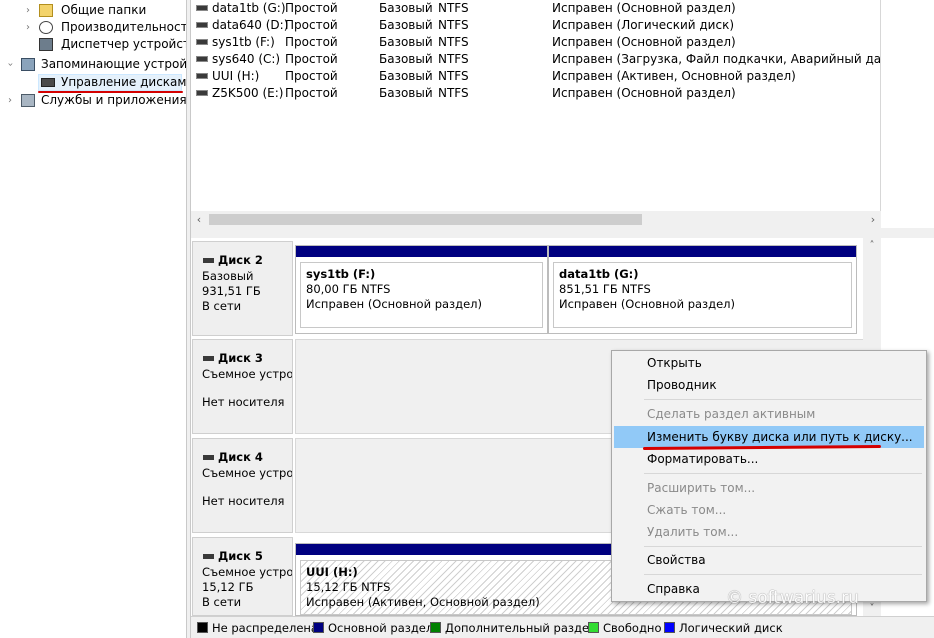 This screenshot has height=638, width=934. Describe the element at coordinates (102, 10) in the screenshot. I see `tree-item-shared-folders: › Общие папки` at that location.